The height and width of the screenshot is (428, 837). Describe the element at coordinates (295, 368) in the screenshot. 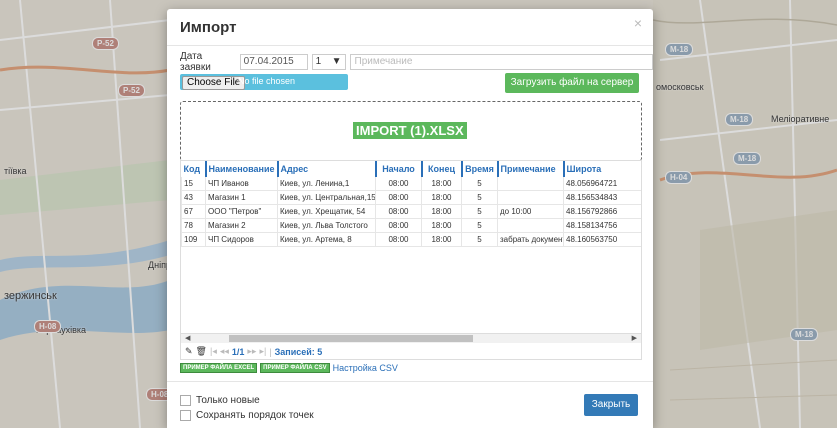

I see `csv-sample-link: ПРИМЕР ФАЙЛА CSV` at that location.